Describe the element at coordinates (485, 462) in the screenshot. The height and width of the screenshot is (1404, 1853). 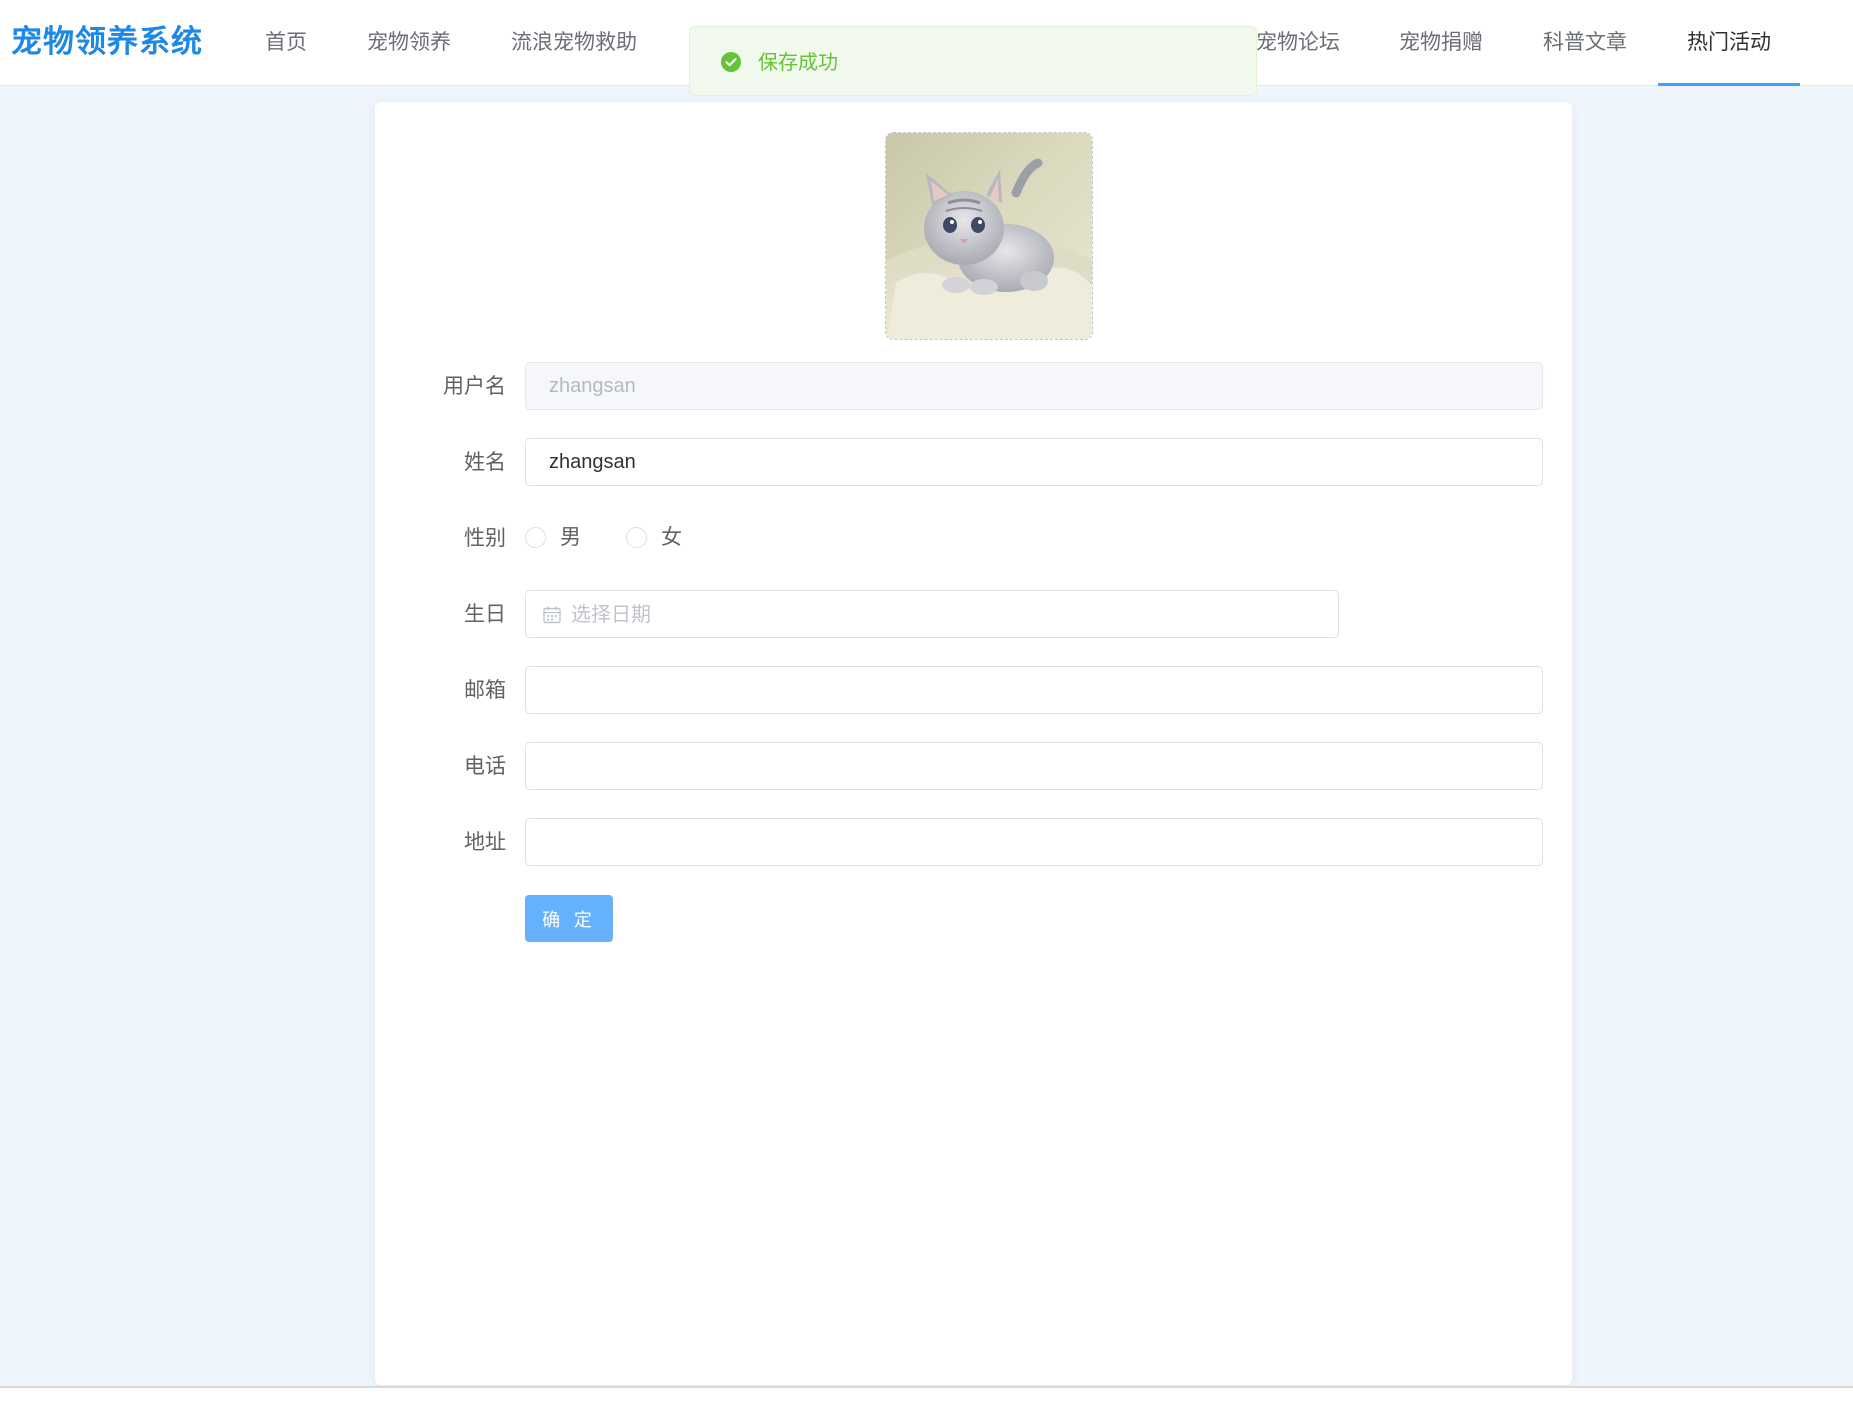
I see `name-label: 姓名` at that location.